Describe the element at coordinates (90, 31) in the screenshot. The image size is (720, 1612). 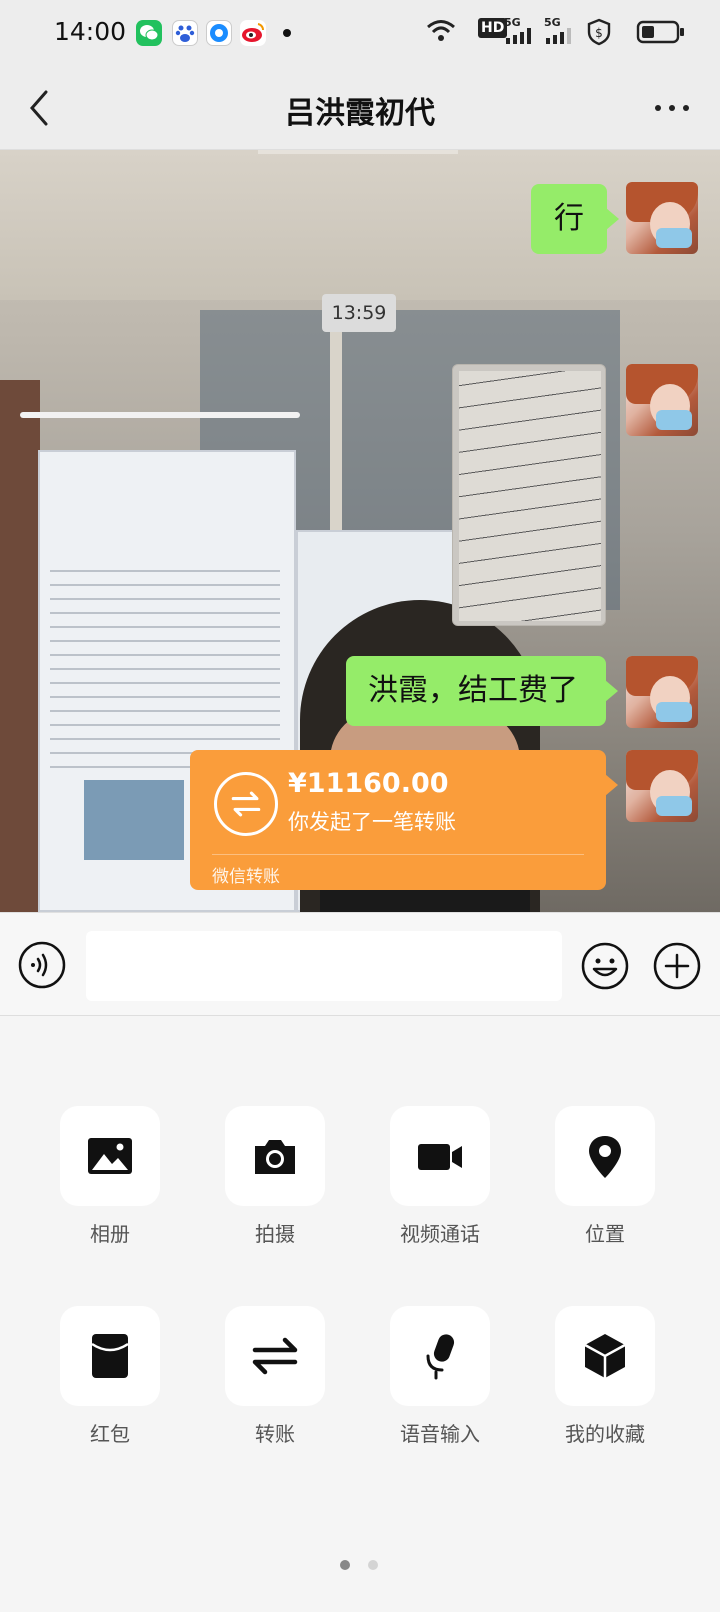
I see `status-time: 14:00` at that location.